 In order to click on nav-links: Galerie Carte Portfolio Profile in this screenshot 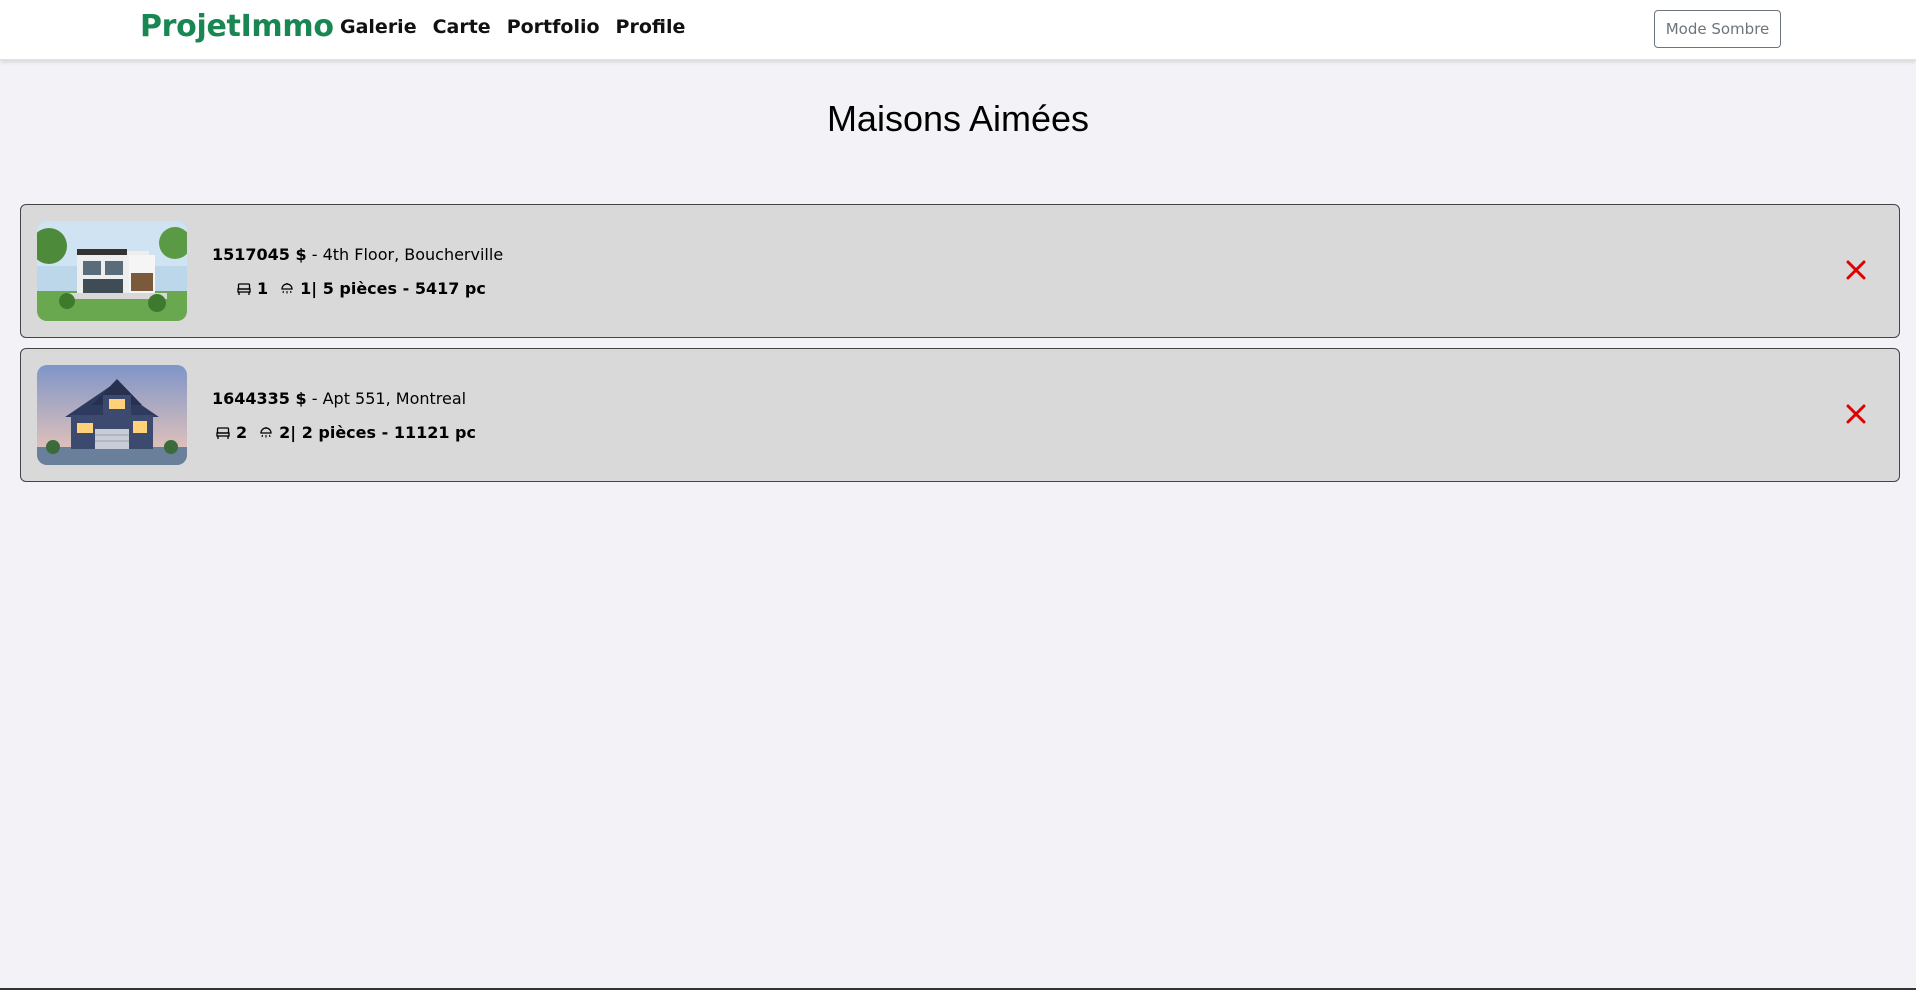, I will do `click(512, 27)`.